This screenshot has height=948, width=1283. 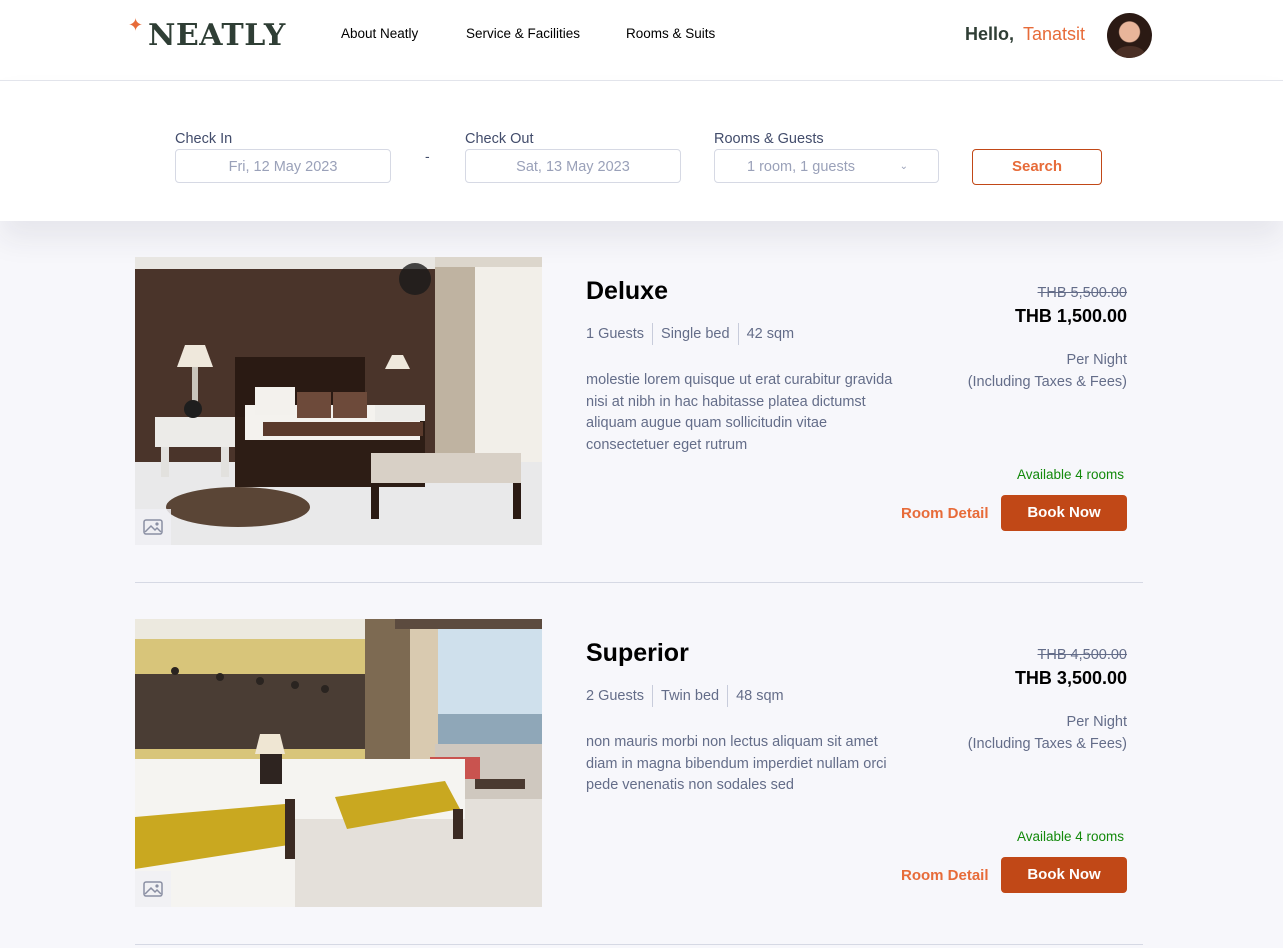 What do you see at coordinates (990, 34) in the screenshot?
I see `greeting-text: Hello,` at bounding box center [990, 34].